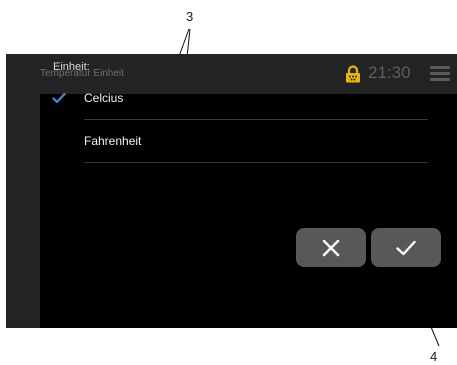 The image size is (457, 365). What do you see at coordinates (434, 356) in the screenshot?
I see `callout-number-4: 4` at bounding box center [434, 356].